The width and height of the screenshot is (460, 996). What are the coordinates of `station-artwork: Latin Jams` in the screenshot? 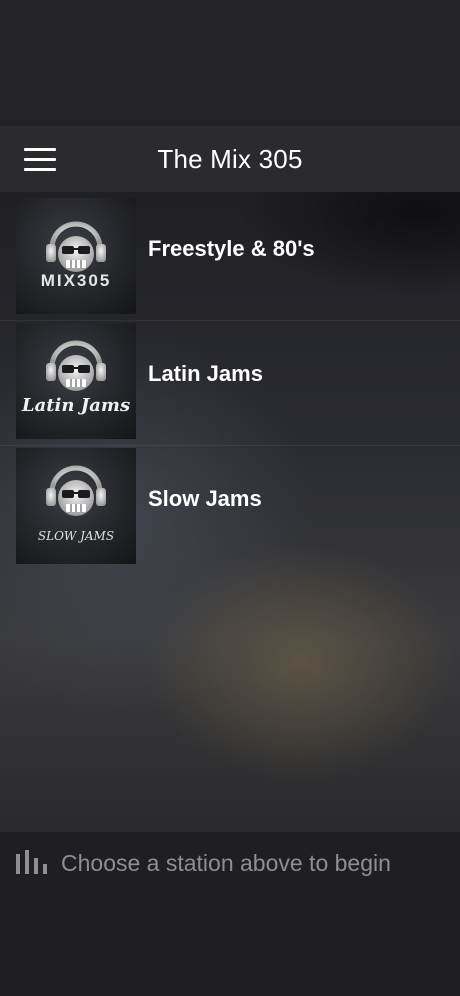 It's located at (76, 381).